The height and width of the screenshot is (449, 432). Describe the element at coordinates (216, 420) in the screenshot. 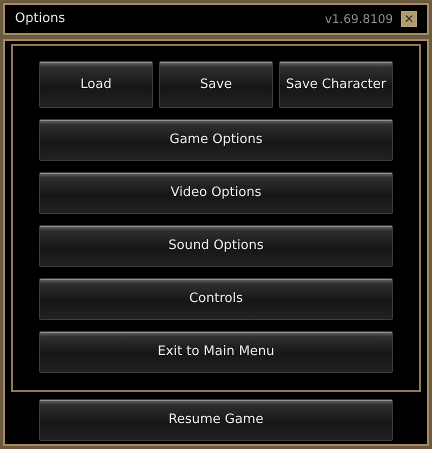

I see `resume-button: Resume Game` at that location.